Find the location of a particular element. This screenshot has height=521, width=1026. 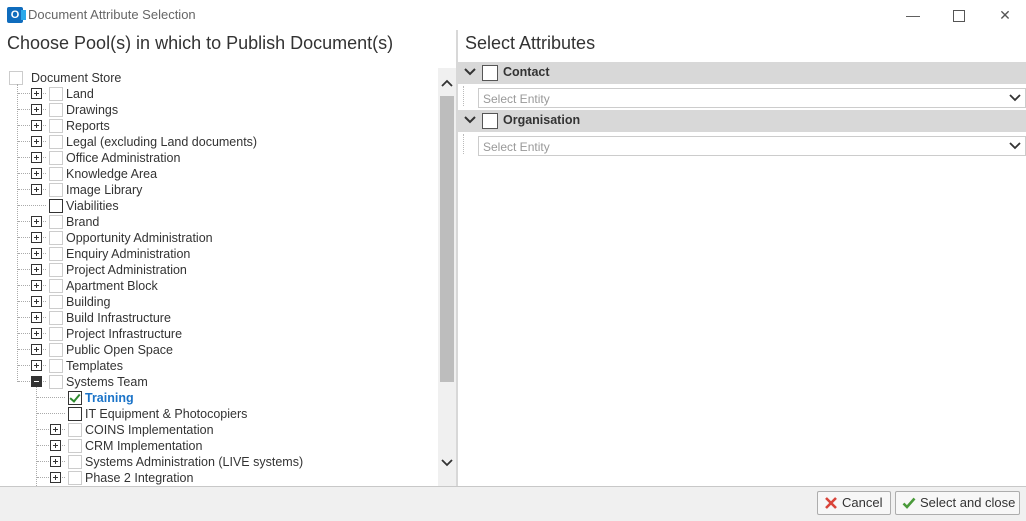

attributes-title: Select Attributes is located at coordinates (530, 43).